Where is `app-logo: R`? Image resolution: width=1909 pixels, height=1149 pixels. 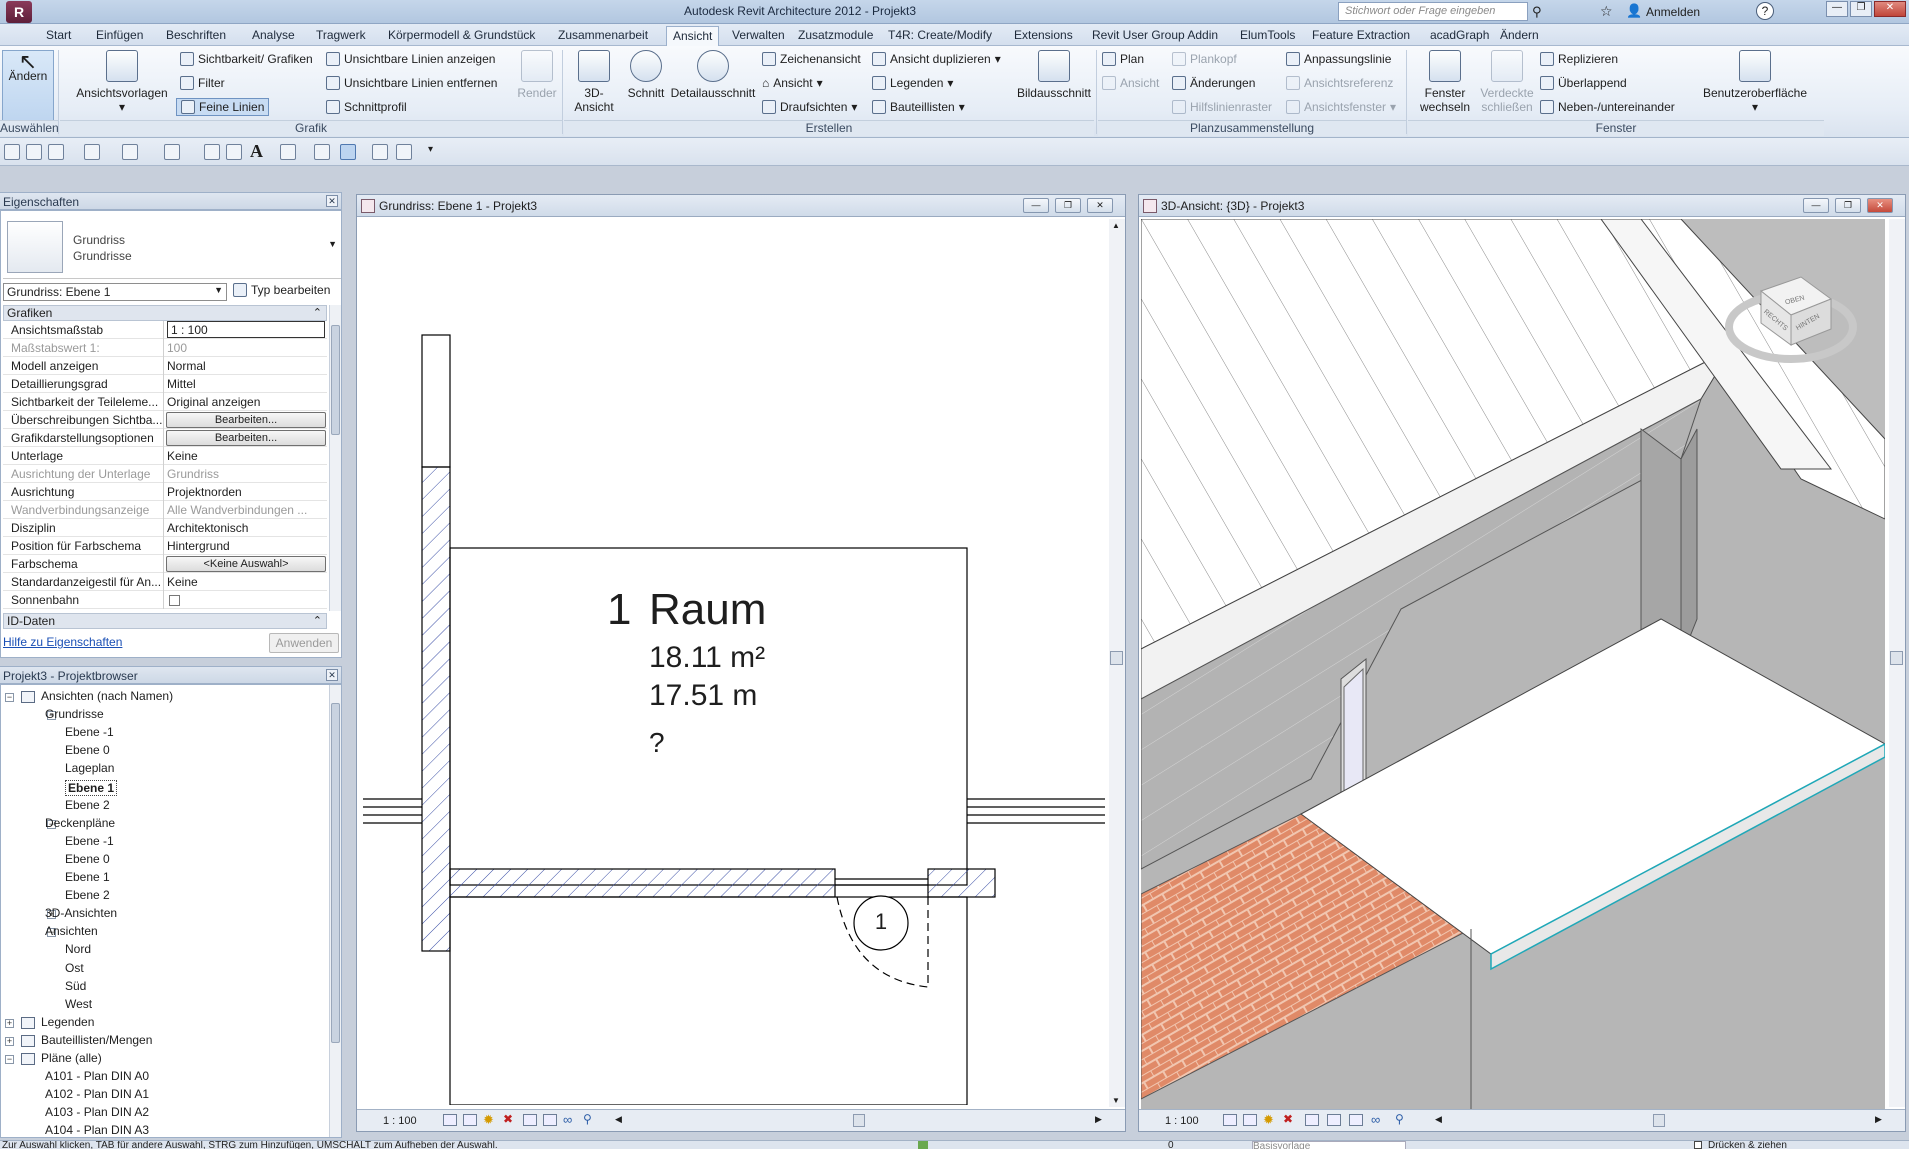
app-logo: R is located at coordinates (19, 12).